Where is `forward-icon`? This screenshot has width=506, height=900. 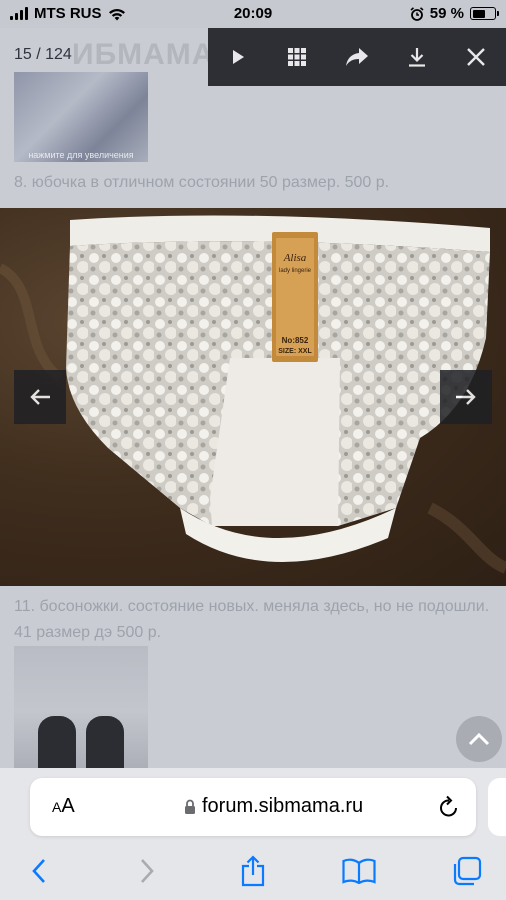 forward-icon is located at coordinates (147, 871).